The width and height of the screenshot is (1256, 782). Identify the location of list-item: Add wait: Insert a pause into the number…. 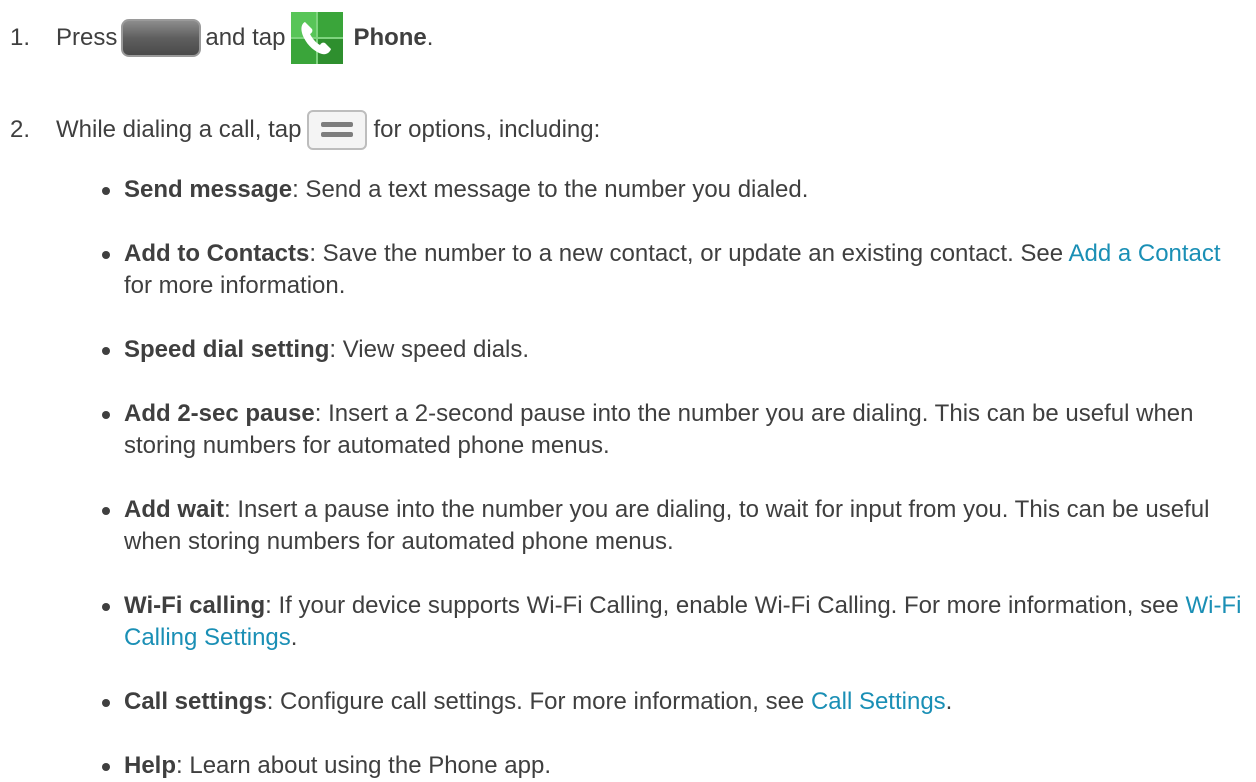
(677, 526).